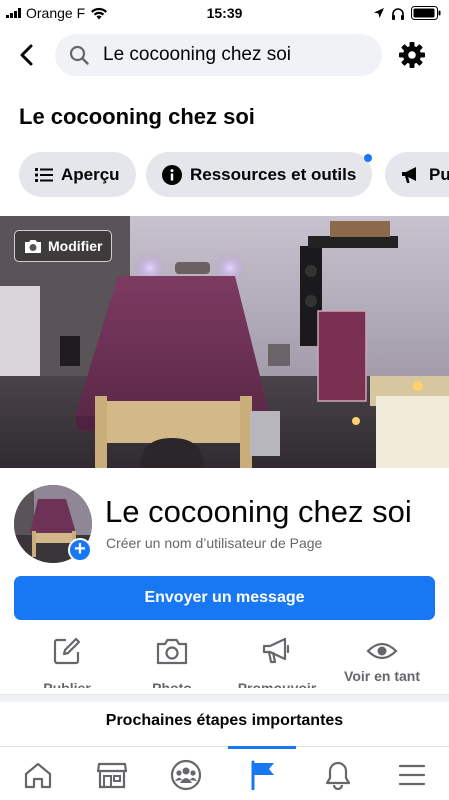 The height and width of the screenshot is (800, 449). I want to click on nav-menu, so click(412, 775).